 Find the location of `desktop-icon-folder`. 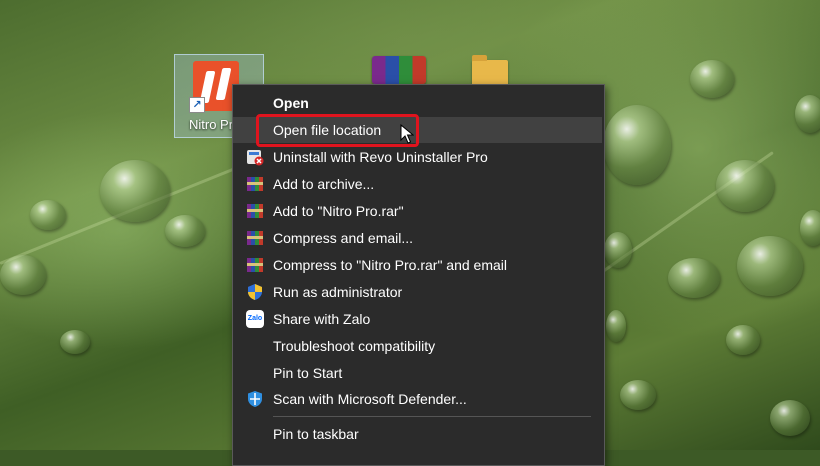

desktop-icon-folder is located at coordinates (490, 70).